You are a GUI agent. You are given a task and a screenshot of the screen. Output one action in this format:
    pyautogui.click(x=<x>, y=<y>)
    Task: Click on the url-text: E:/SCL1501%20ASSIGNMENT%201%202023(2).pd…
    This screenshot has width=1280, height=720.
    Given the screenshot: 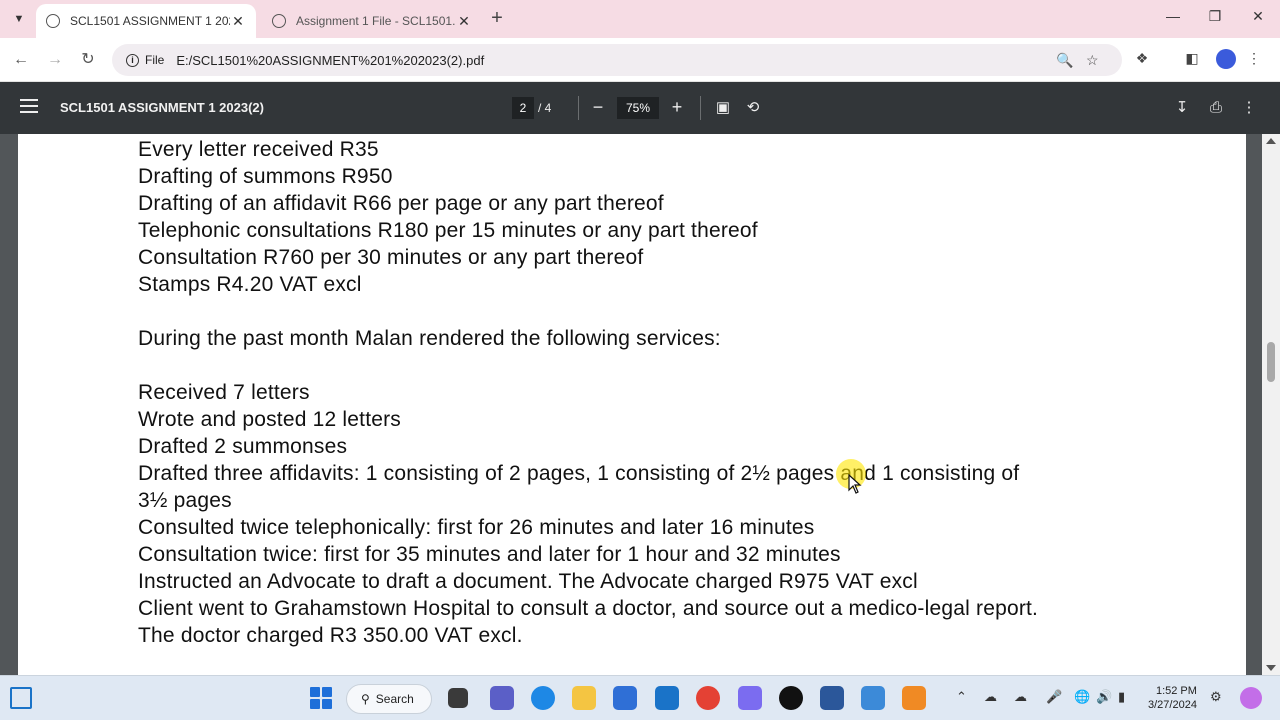 What is the action you would take?
    pyautogui.click(x=330, y=60)
    